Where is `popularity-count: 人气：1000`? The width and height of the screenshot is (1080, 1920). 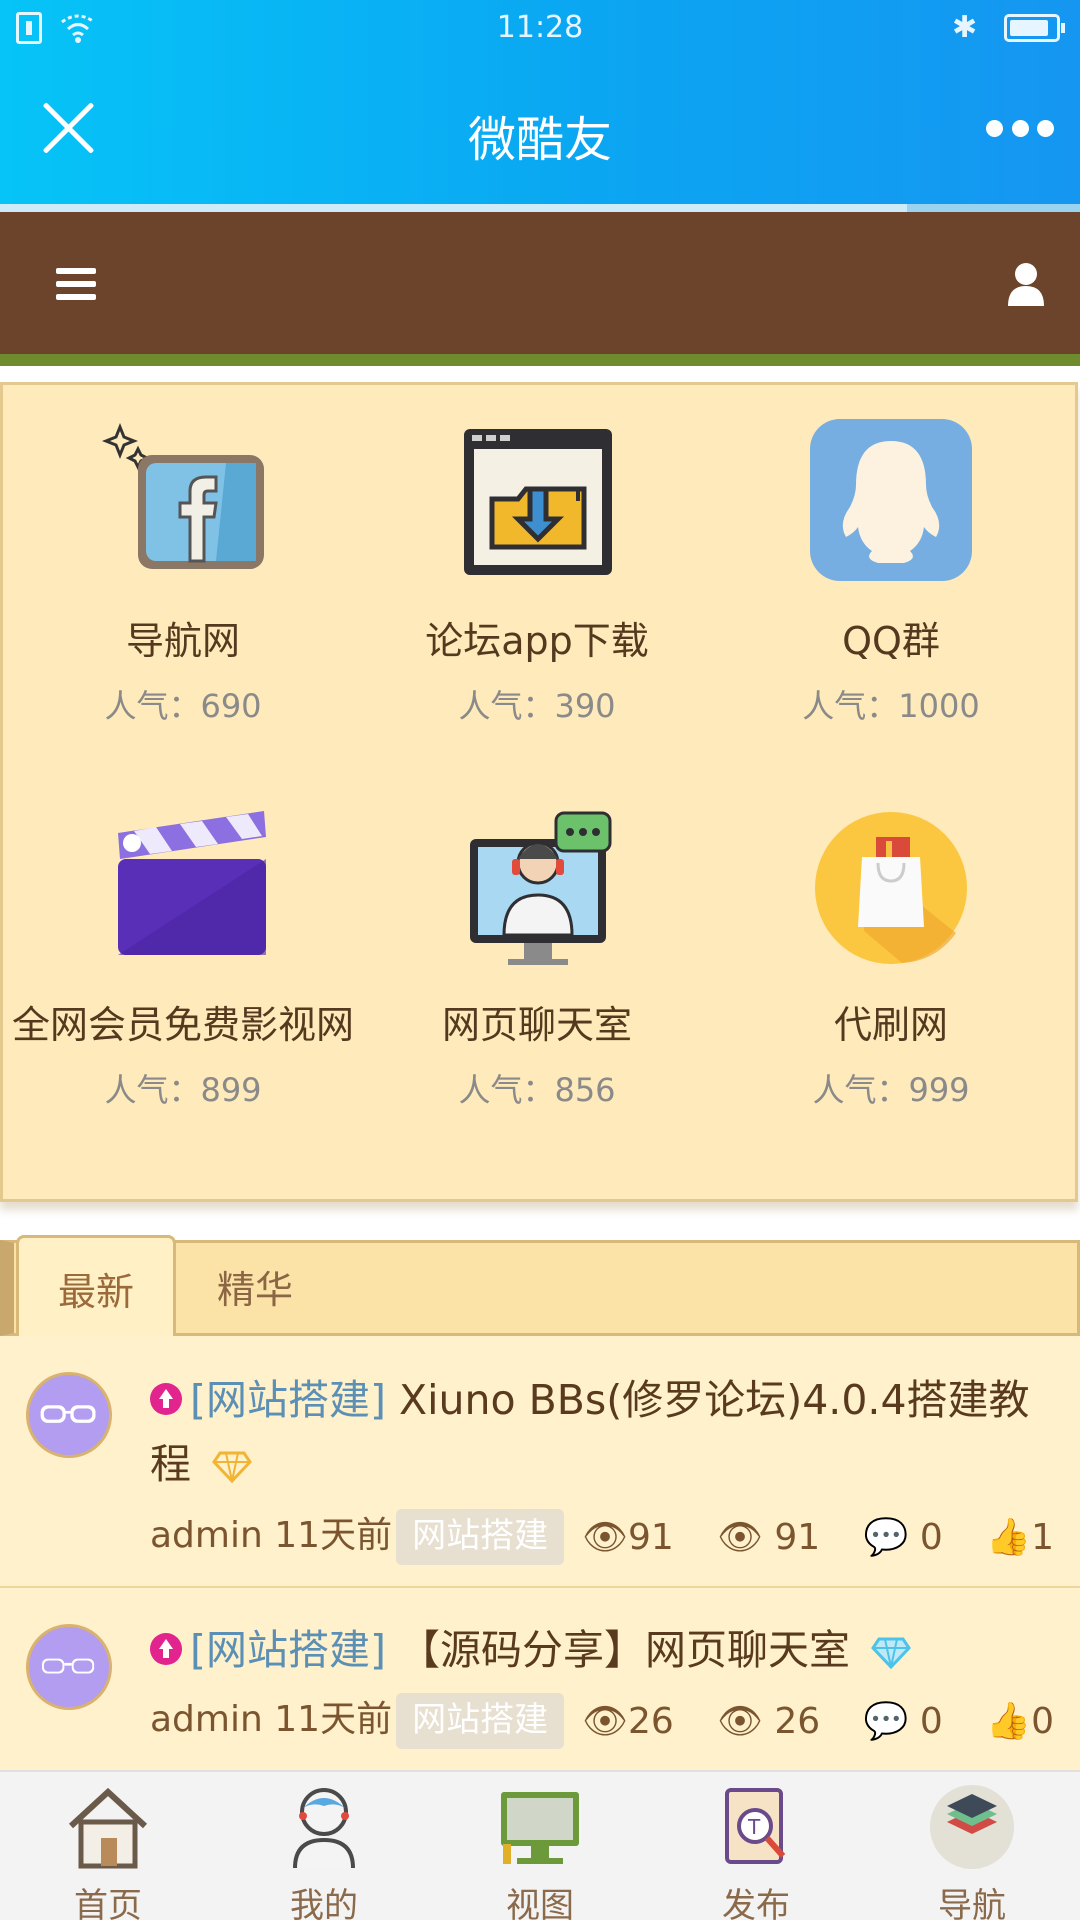 popularity-count: 人气：1000 is located at coordinates (891, 706).